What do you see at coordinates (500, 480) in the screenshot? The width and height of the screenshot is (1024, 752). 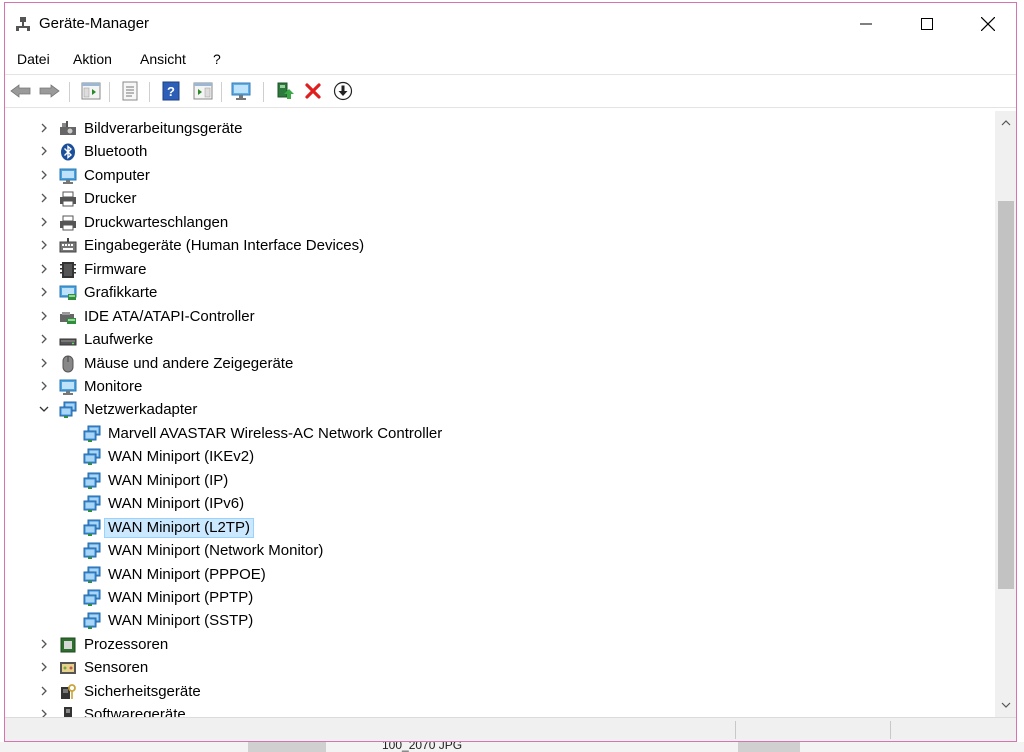 I see `tree-device: WAN Miniport (IP)` at bounding box center [500, 480].